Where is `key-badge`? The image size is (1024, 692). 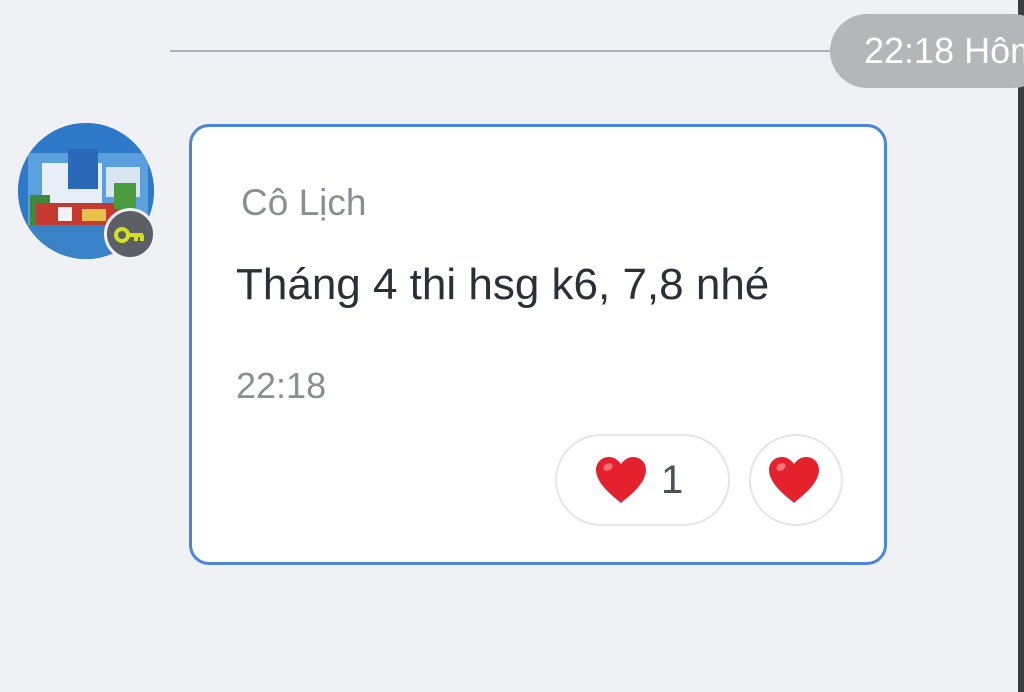
key-badge is located at coordinates (130, 234).